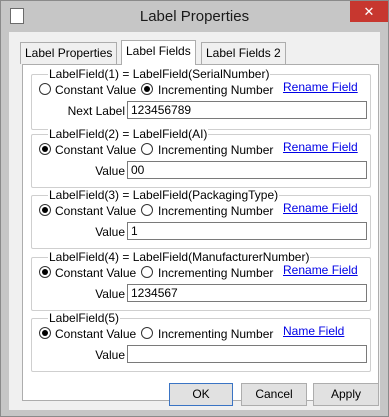 The width and height of the screenshot is (389, 417). What do you see at coordinates (215, 211) in the screenshot?
I see `incrementing-number-label-3: Incrementing Number` at bounding box center [215, 211].